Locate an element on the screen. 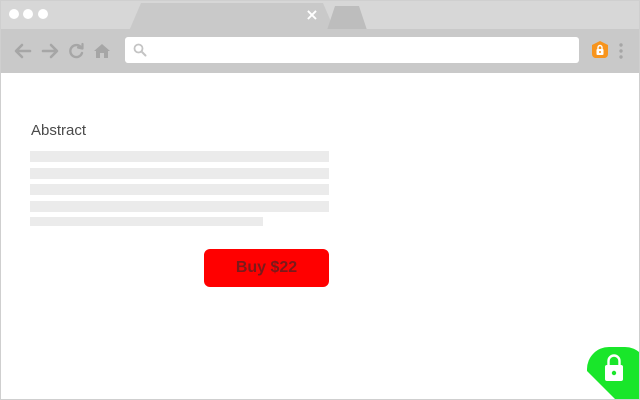  browser-toolbar is located at coordinates (320, 51).